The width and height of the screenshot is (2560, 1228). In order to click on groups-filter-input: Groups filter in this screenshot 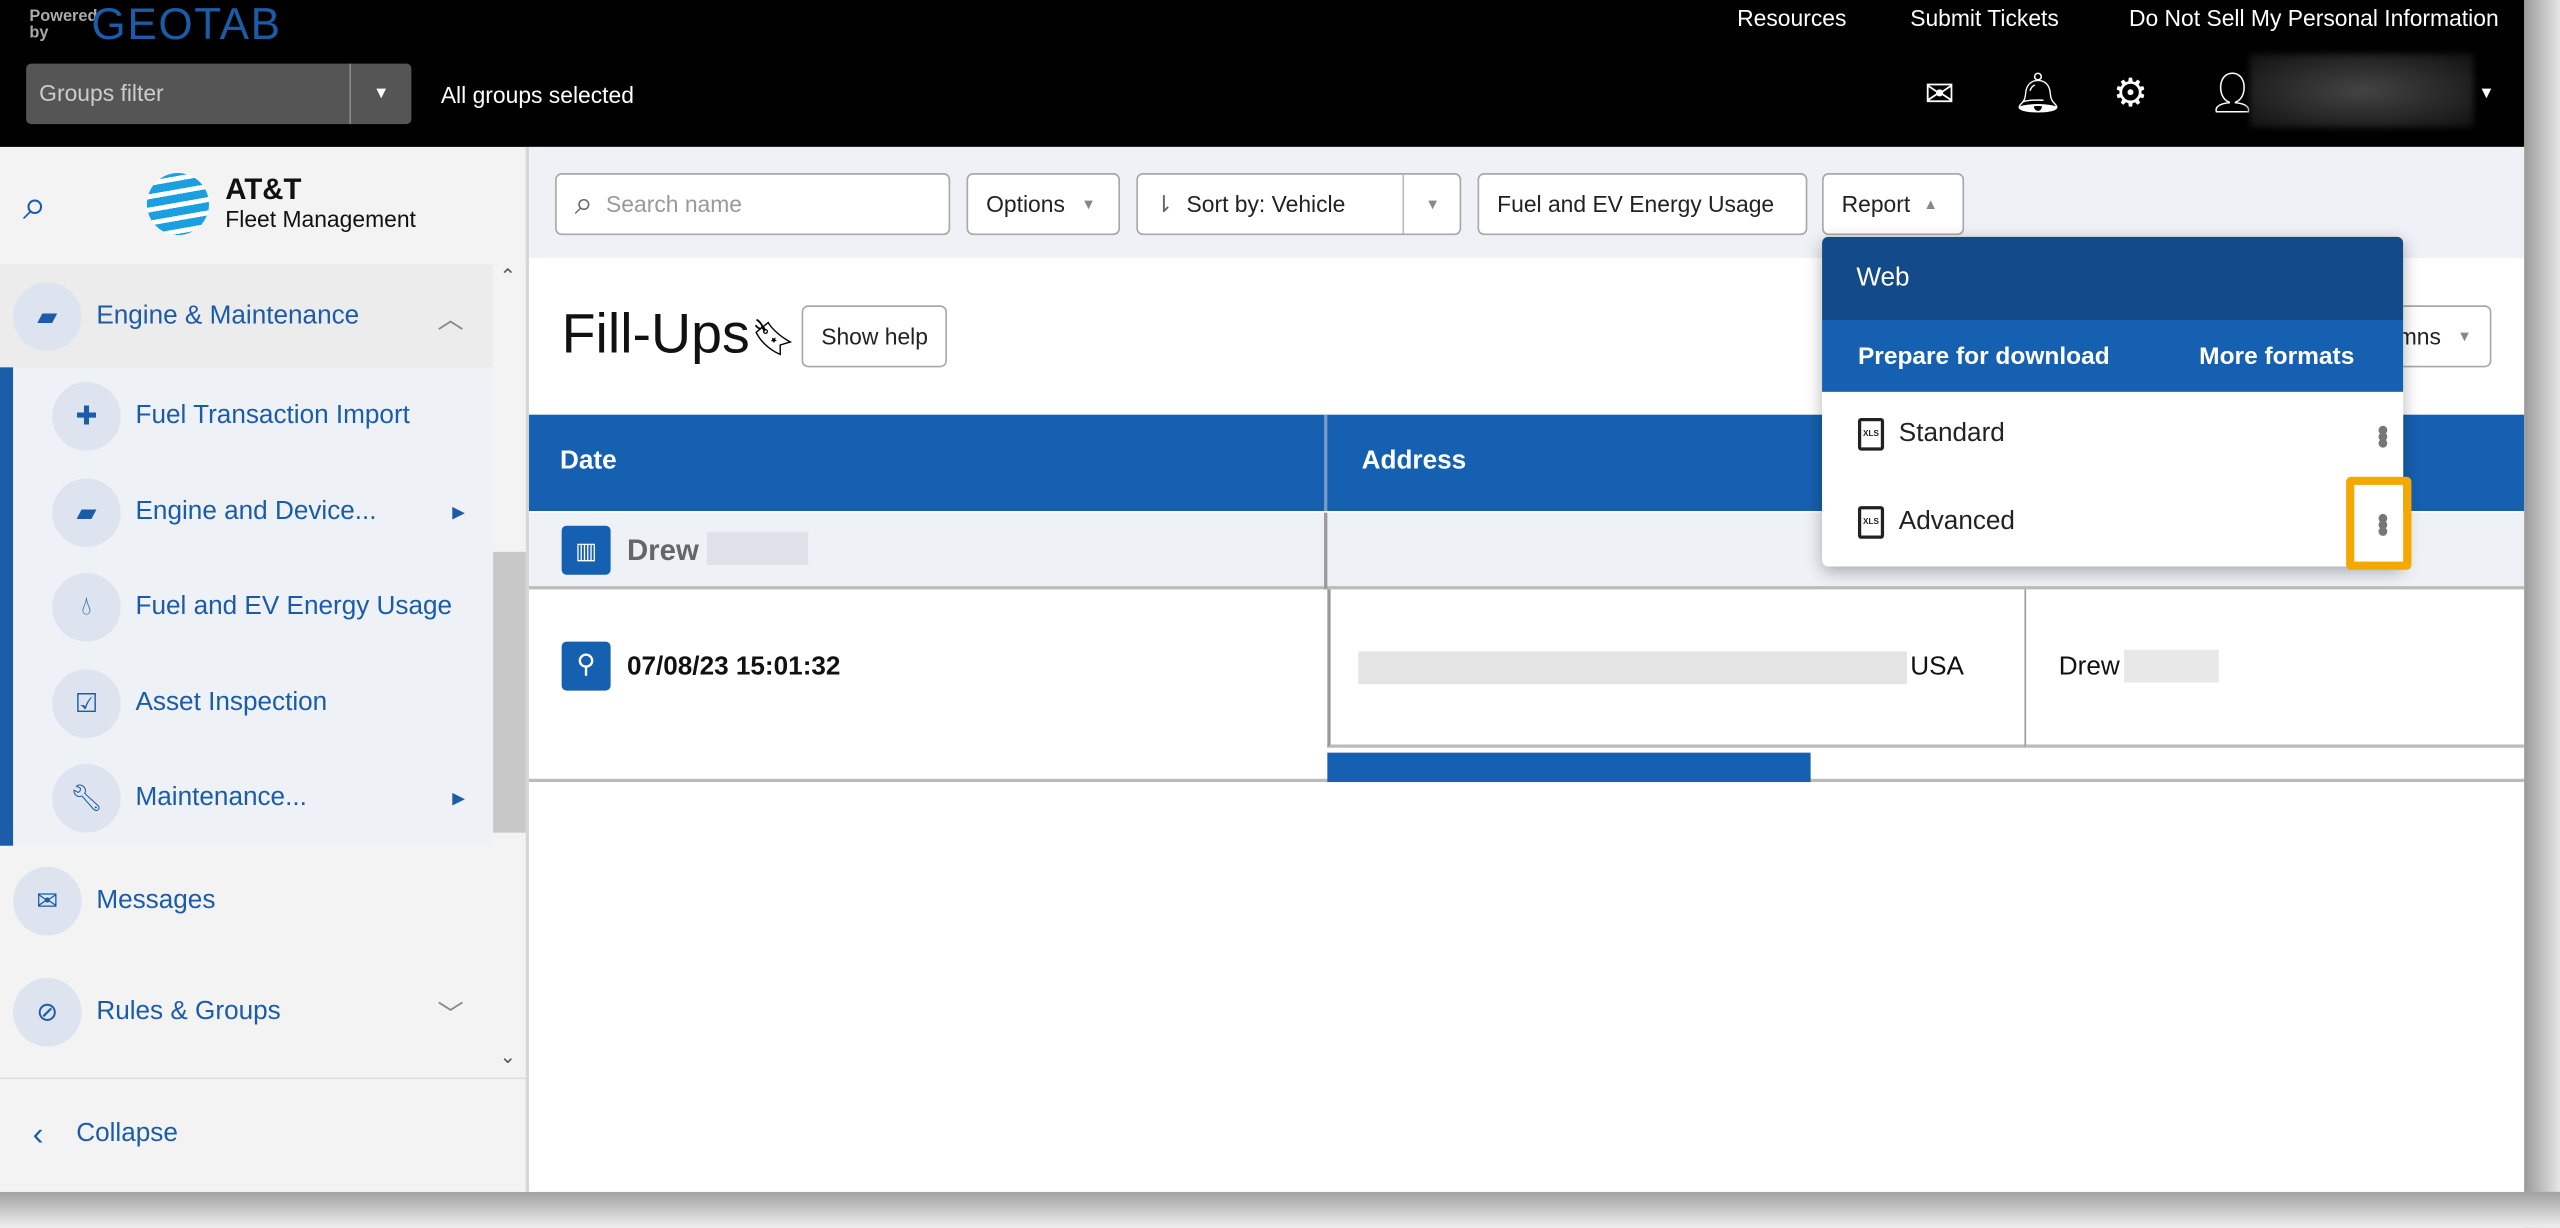, I will do `click(101, 93)`.